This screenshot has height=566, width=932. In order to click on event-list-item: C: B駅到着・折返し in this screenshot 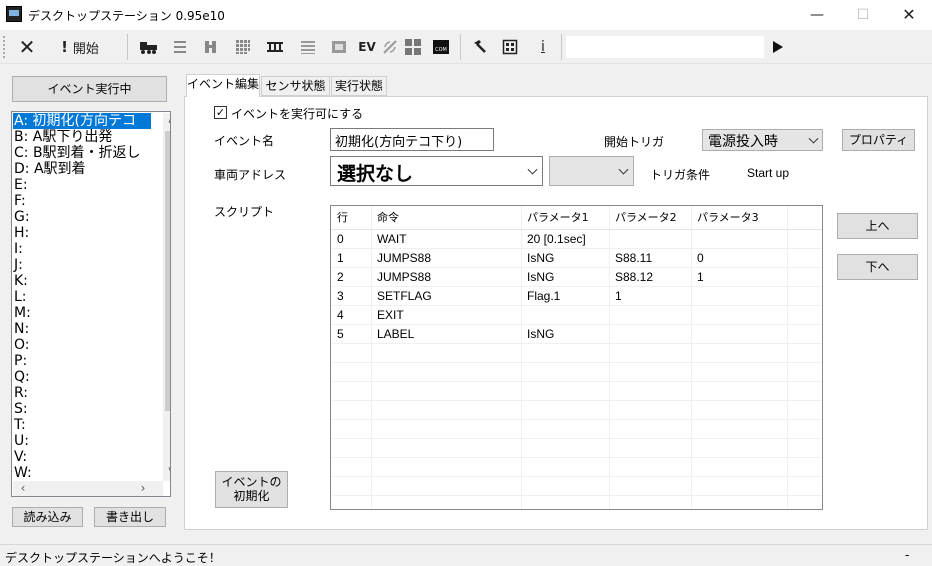, I will do `click(77, 153)`.